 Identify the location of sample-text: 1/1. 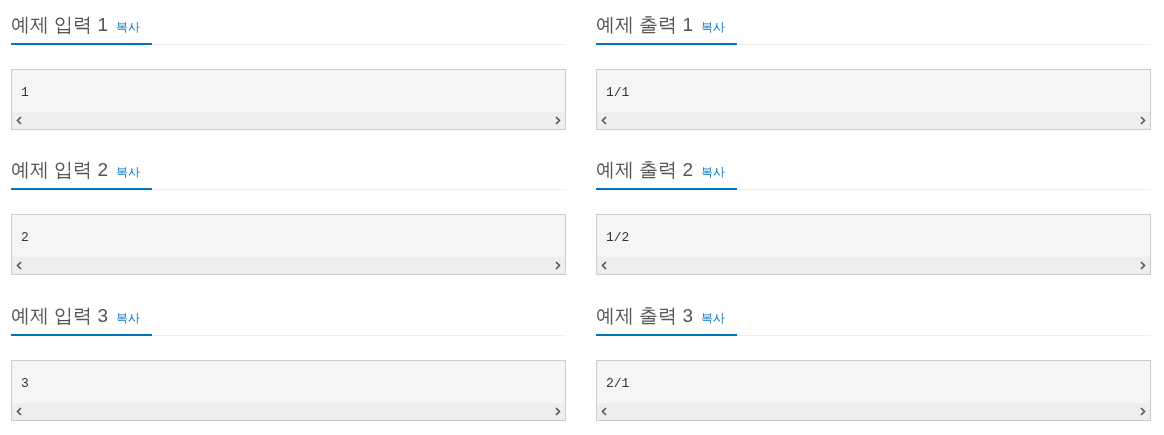
(618, 93).